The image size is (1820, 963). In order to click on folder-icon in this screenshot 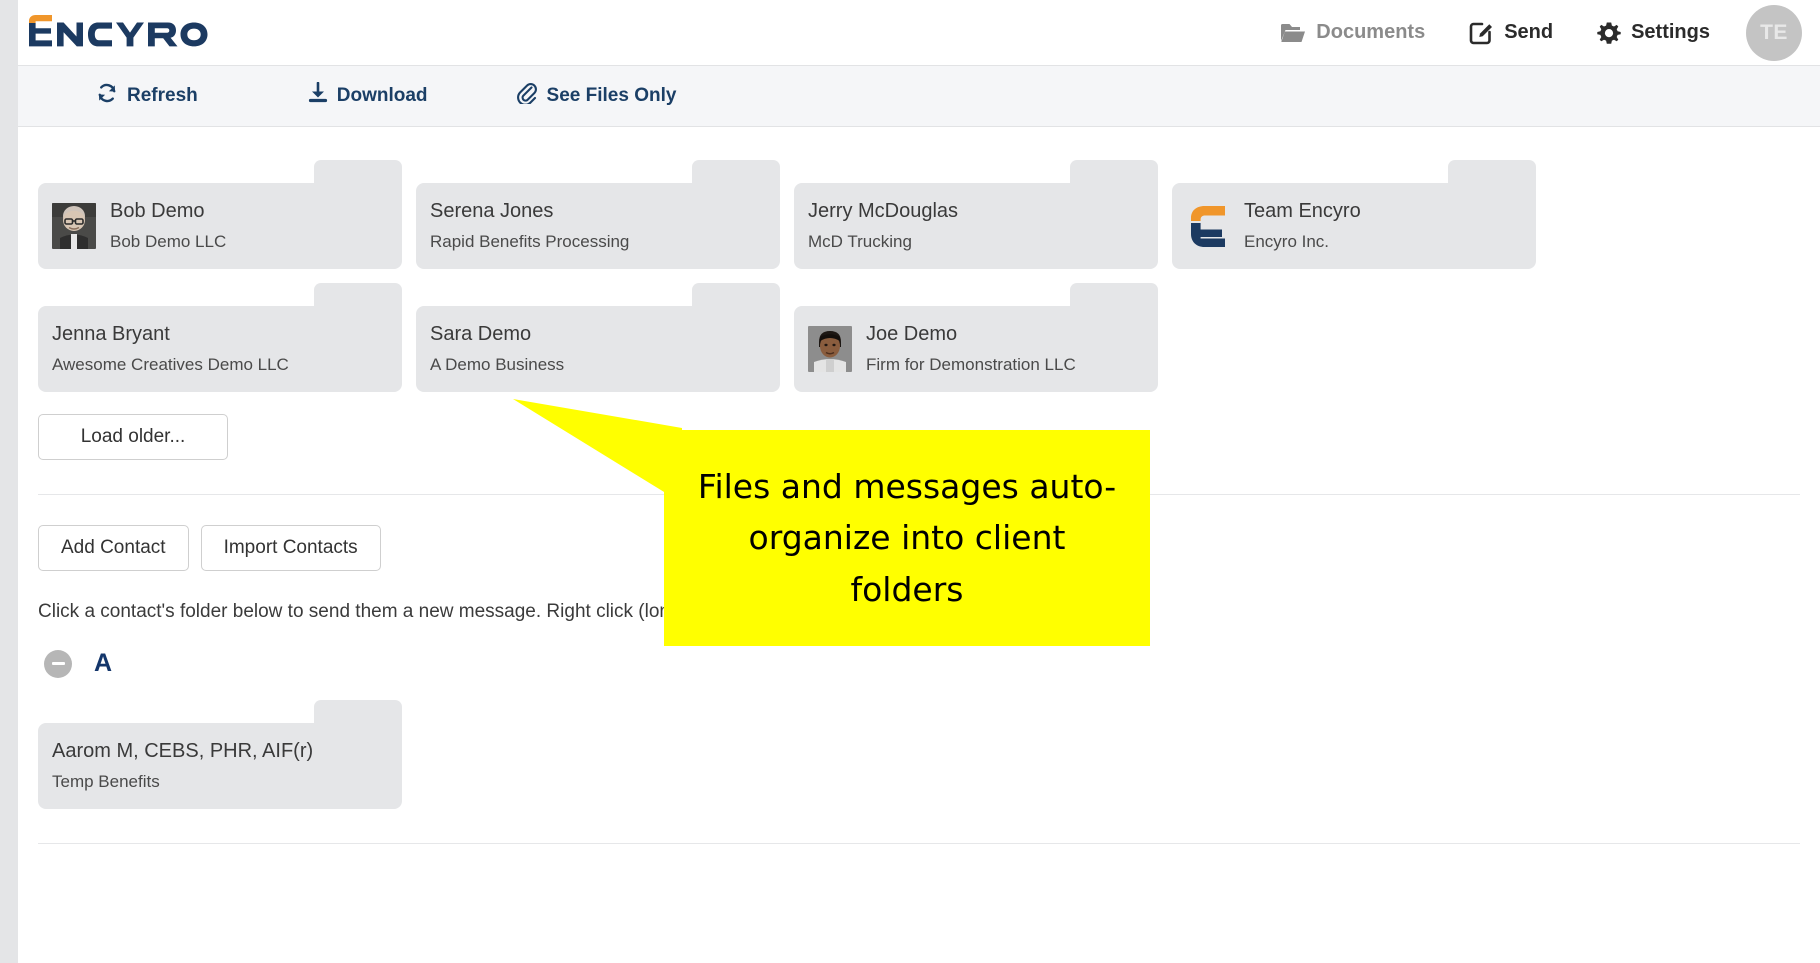, I will do `click(1293, 33)`.